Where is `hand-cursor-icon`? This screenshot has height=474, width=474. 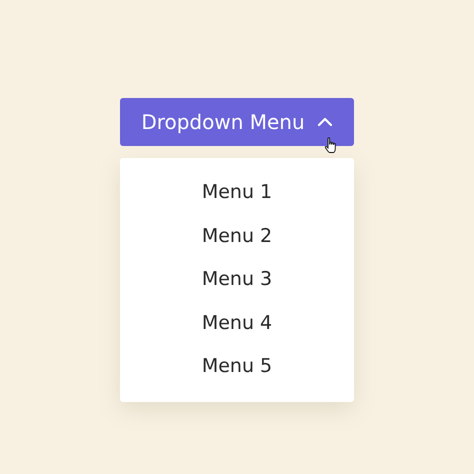
hand-cursor-icon is located at coordinates (331, 145).